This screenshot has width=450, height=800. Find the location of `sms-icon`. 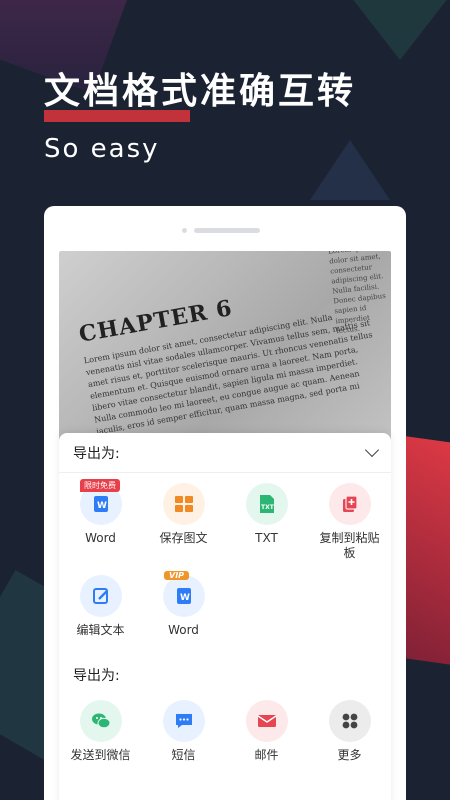

sms-icon is located at coordinates (183, 721).